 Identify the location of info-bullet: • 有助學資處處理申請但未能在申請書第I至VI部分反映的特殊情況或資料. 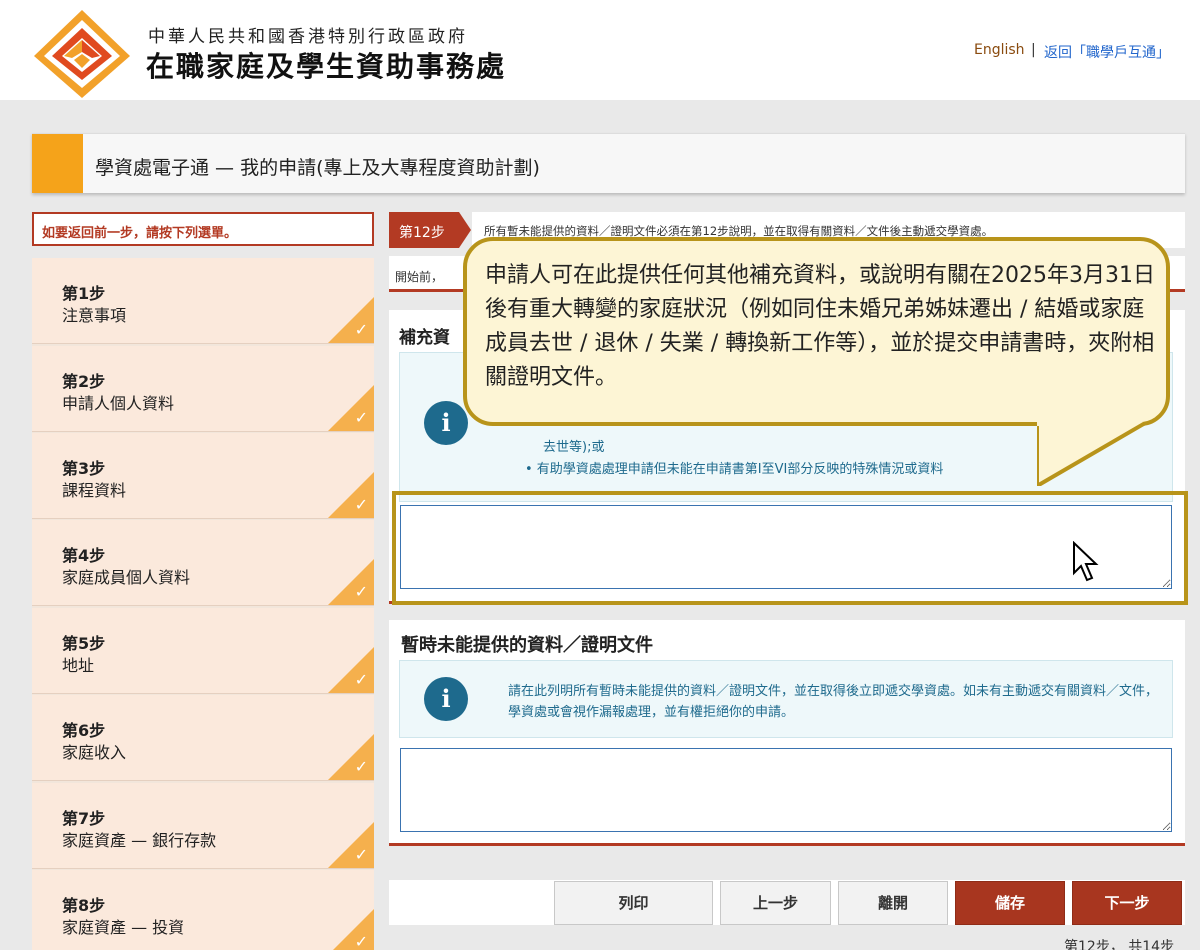
(734, 469).